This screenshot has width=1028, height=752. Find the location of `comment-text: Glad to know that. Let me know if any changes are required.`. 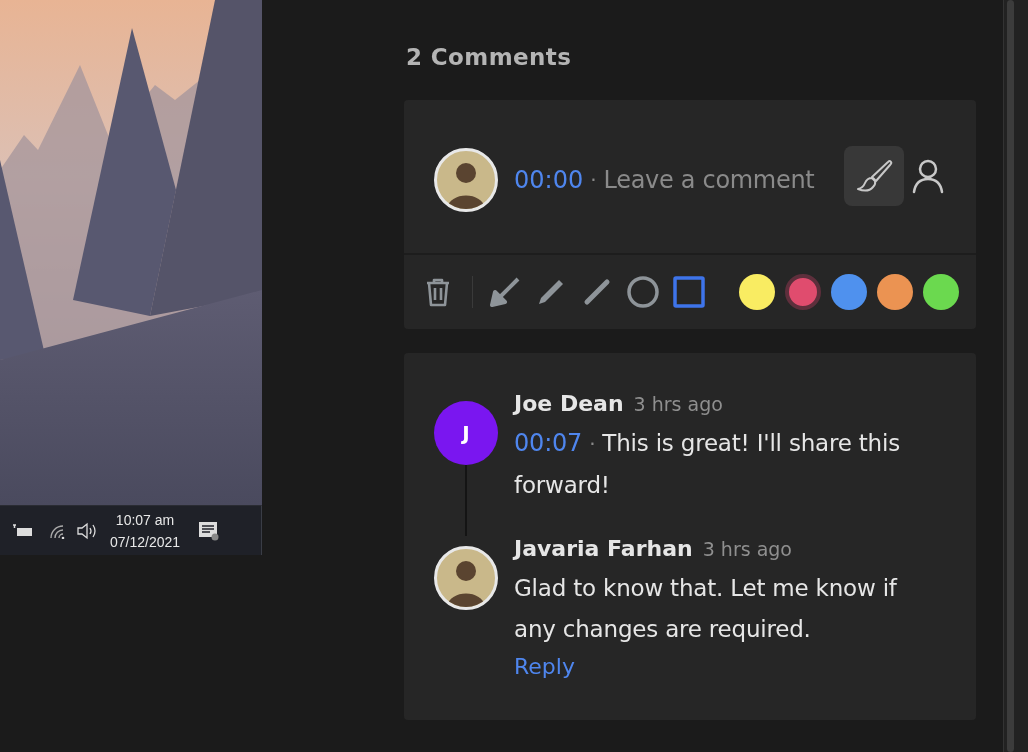

comment-text: Glad to know that. Let me know if any changes are required. is located at coordinates (706, 609).